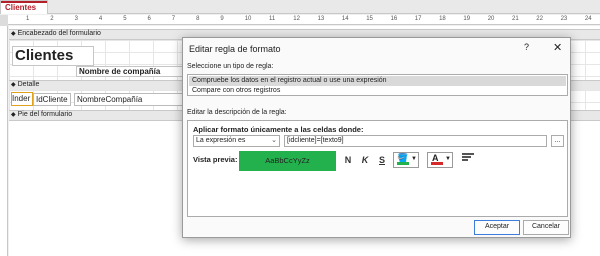 Image resolution: width=600 pixels, height=256 pixels. What do you see at coordinates (100, 19) in the screenshot?
I see `ruler-tick: 4` at bounding box center [100, 19].